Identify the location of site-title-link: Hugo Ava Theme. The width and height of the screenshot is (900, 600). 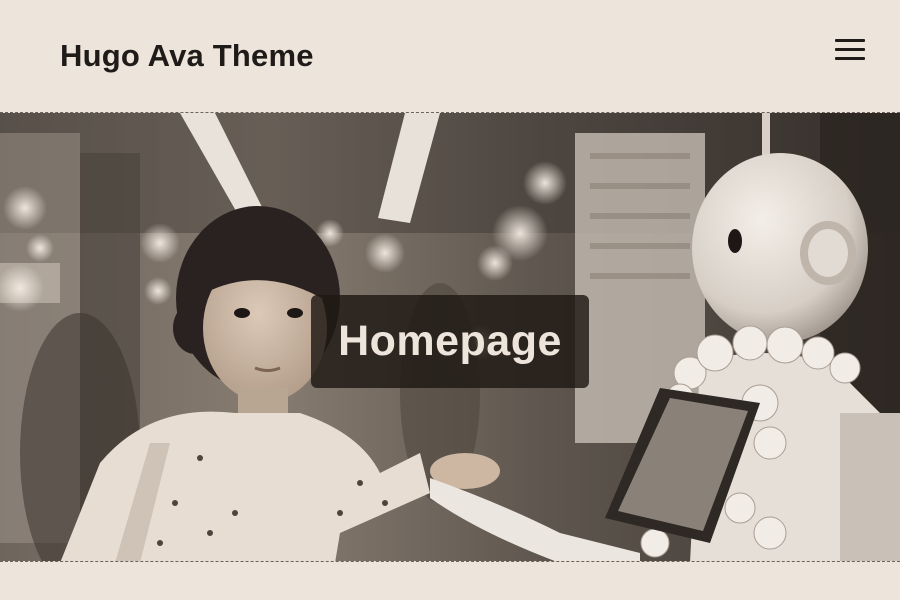
(187, 56).